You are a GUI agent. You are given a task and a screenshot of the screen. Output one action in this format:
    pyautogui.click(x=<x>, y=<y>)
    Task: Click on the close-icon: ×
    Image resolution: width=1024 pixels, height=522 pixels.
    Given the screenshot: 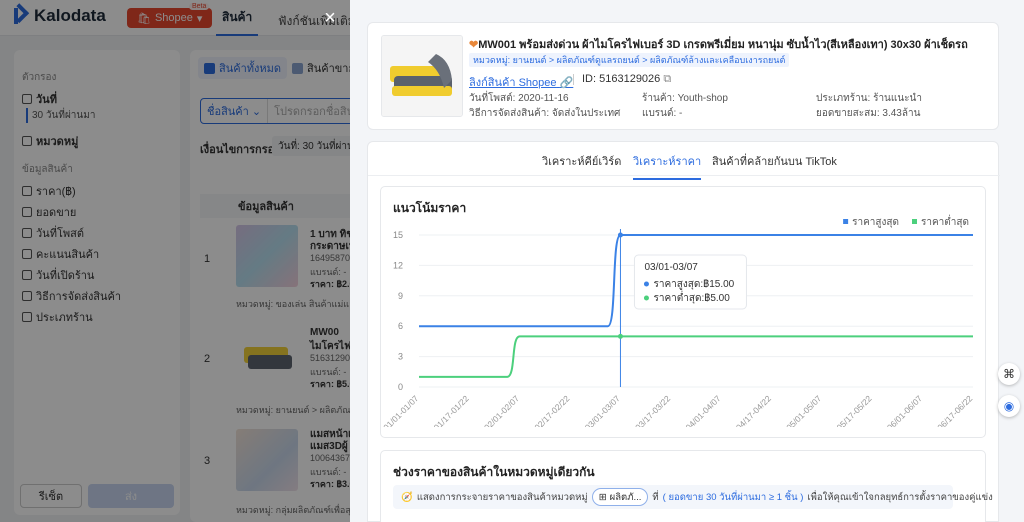 What is the action you would take?
    pyautogui.click(x=330, y=18)
    